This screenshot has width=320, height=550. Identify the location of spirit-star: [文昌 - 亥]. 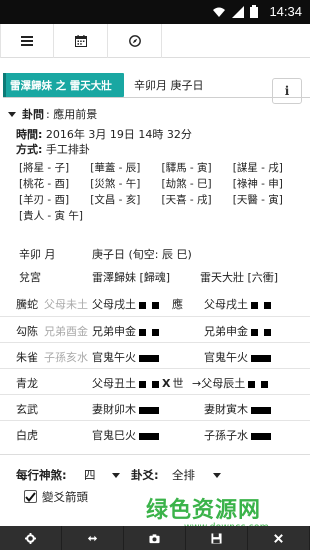
(115, 200).